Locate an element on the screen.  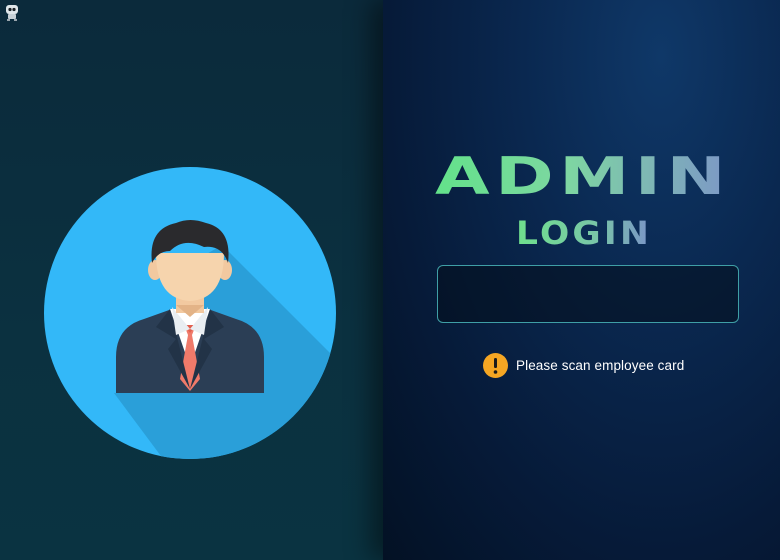
admin-title: ADMIN is located at coordinates (583, 175).